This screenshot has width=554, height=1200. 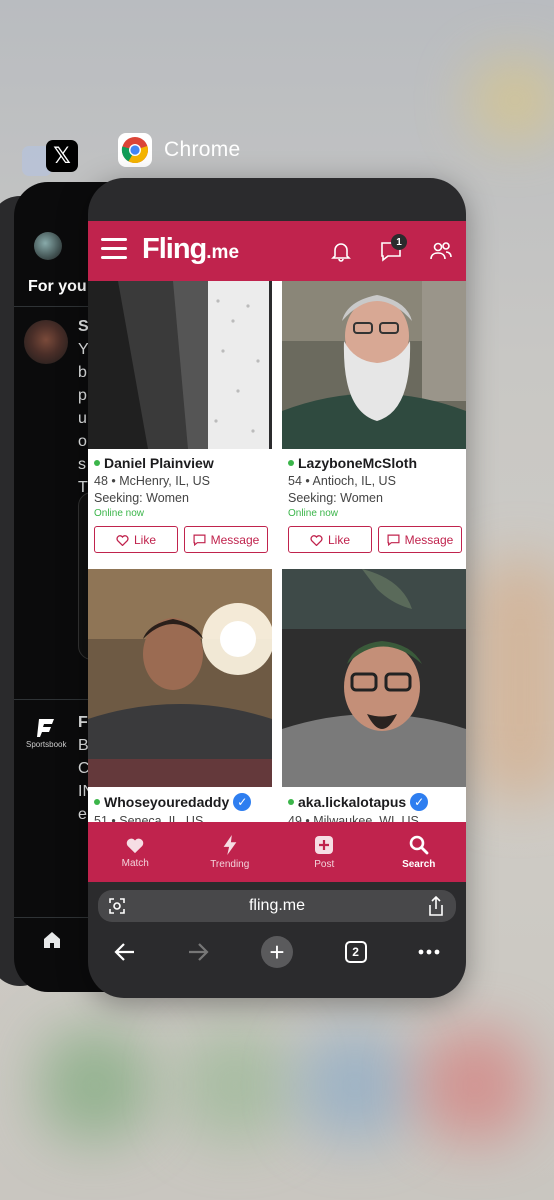 What do you see at coordinates (353, 818) in the screenshot?
I see `profile-location: 49 • Milwaukee, WI, US` at bounding box center [353, 818].